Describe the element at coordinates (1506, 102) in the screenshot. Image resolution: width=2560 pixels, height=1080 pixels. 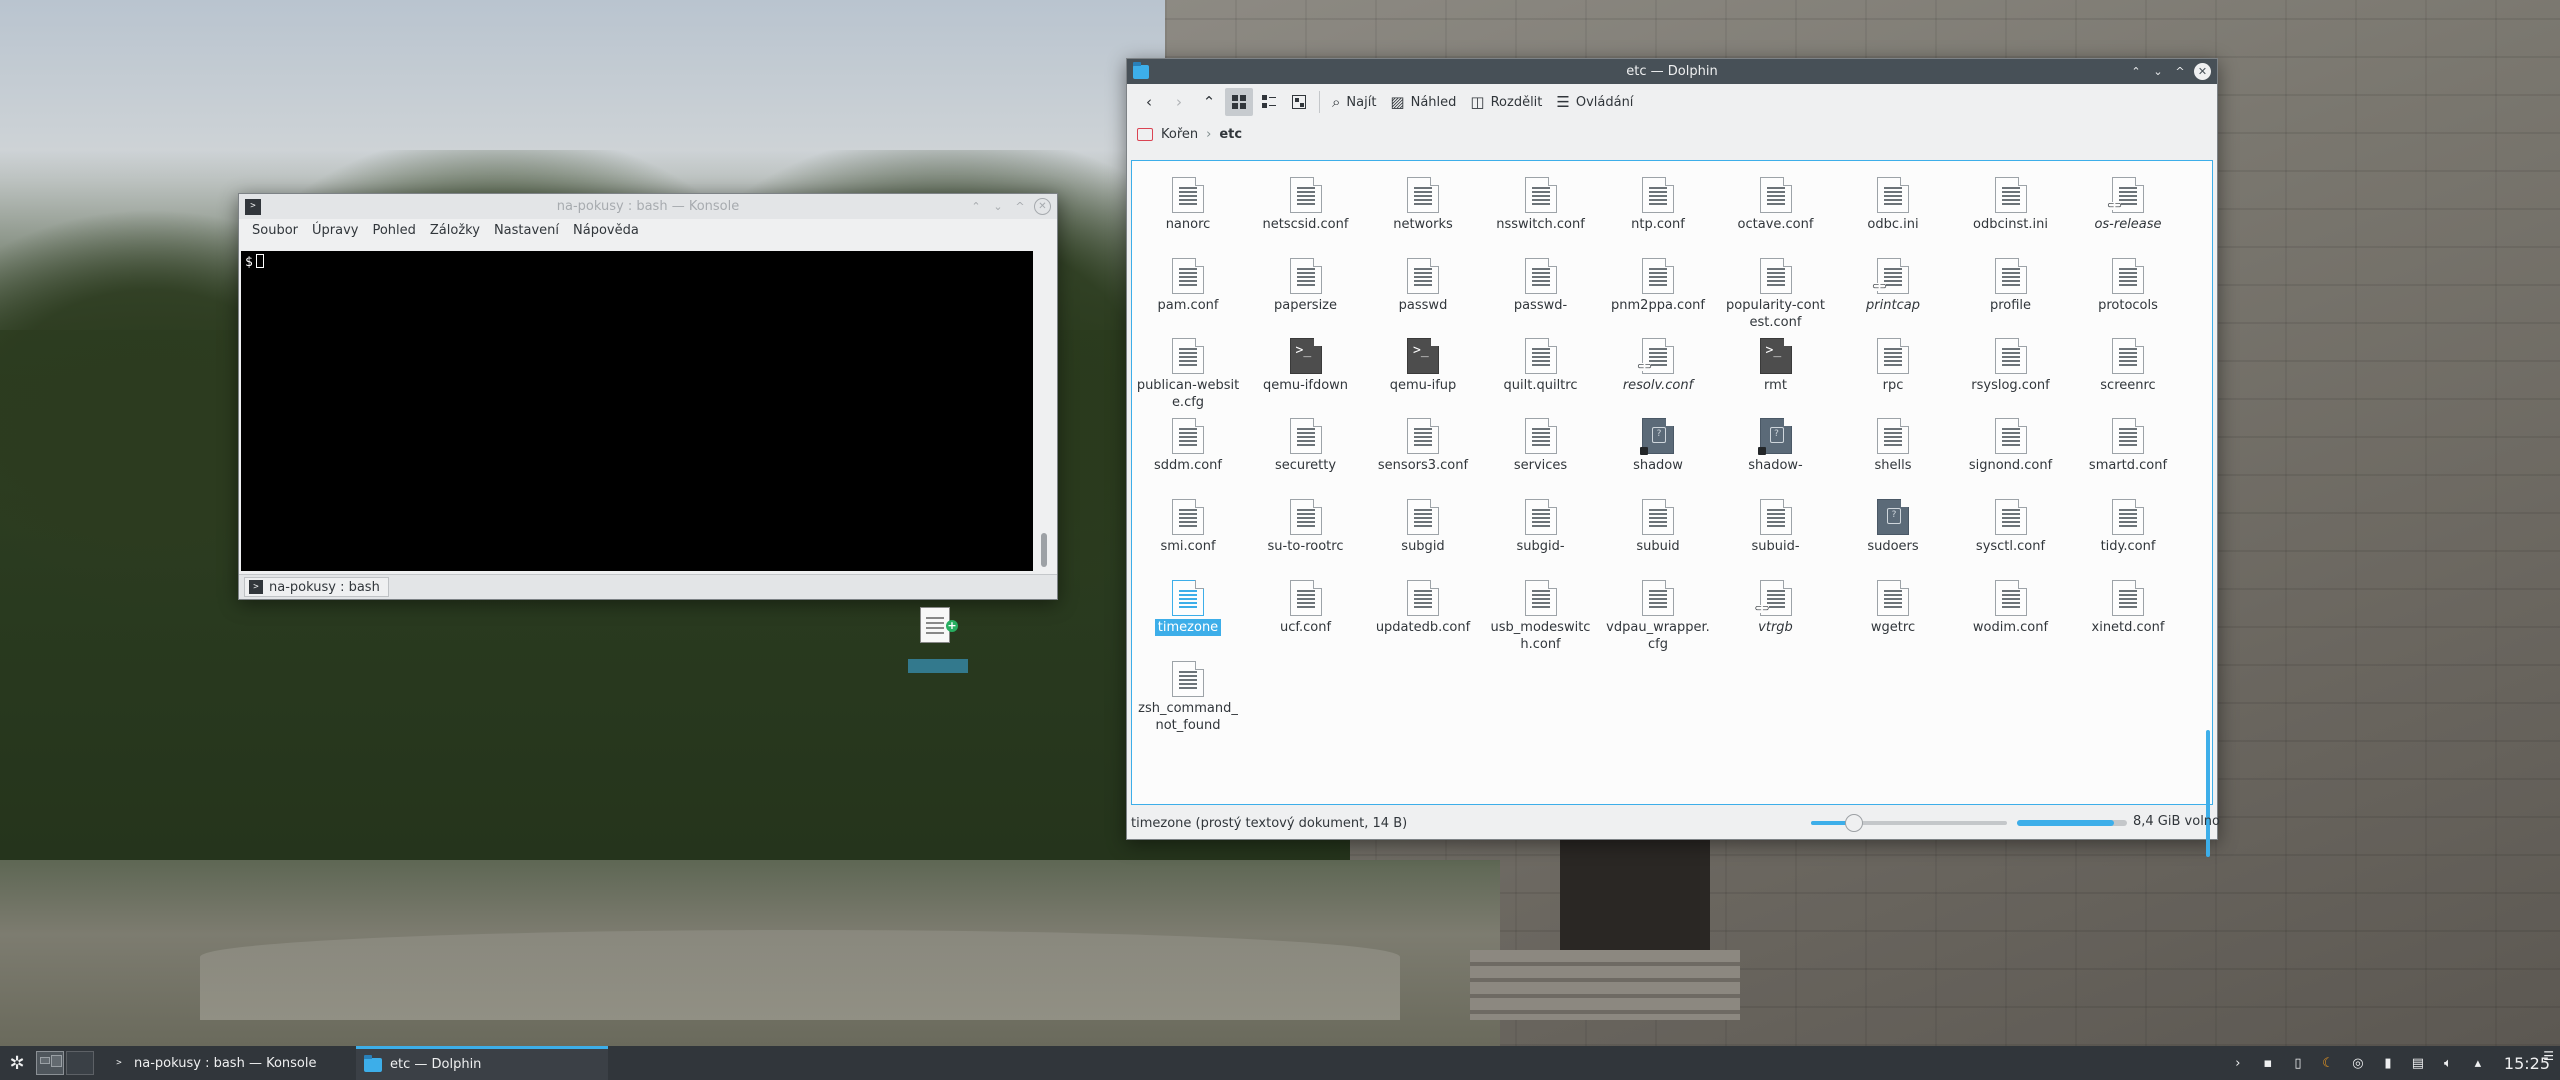
I see `split-button: ◫ Rozdělit` at that location.